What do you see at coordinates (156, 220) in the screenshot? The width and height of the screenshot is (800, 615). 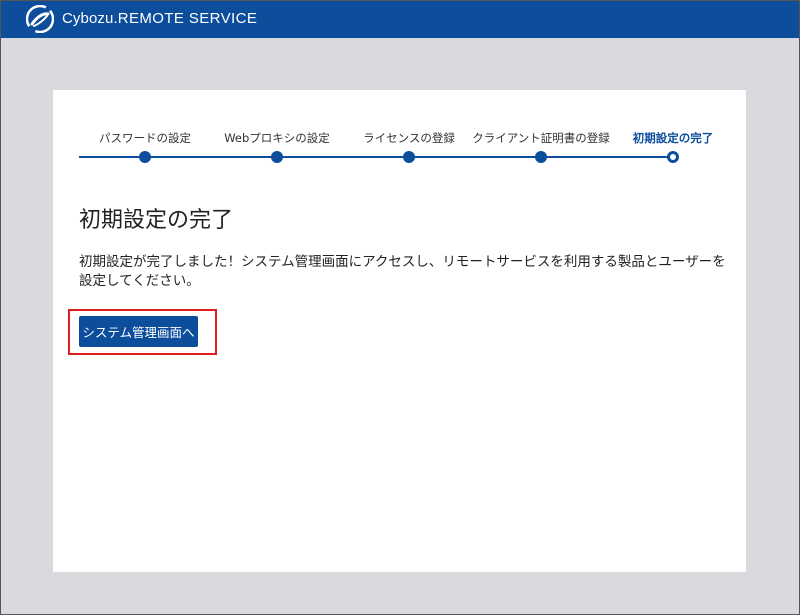 I see `page-title: 初期設定の完了` at bounding box center [156, 220].